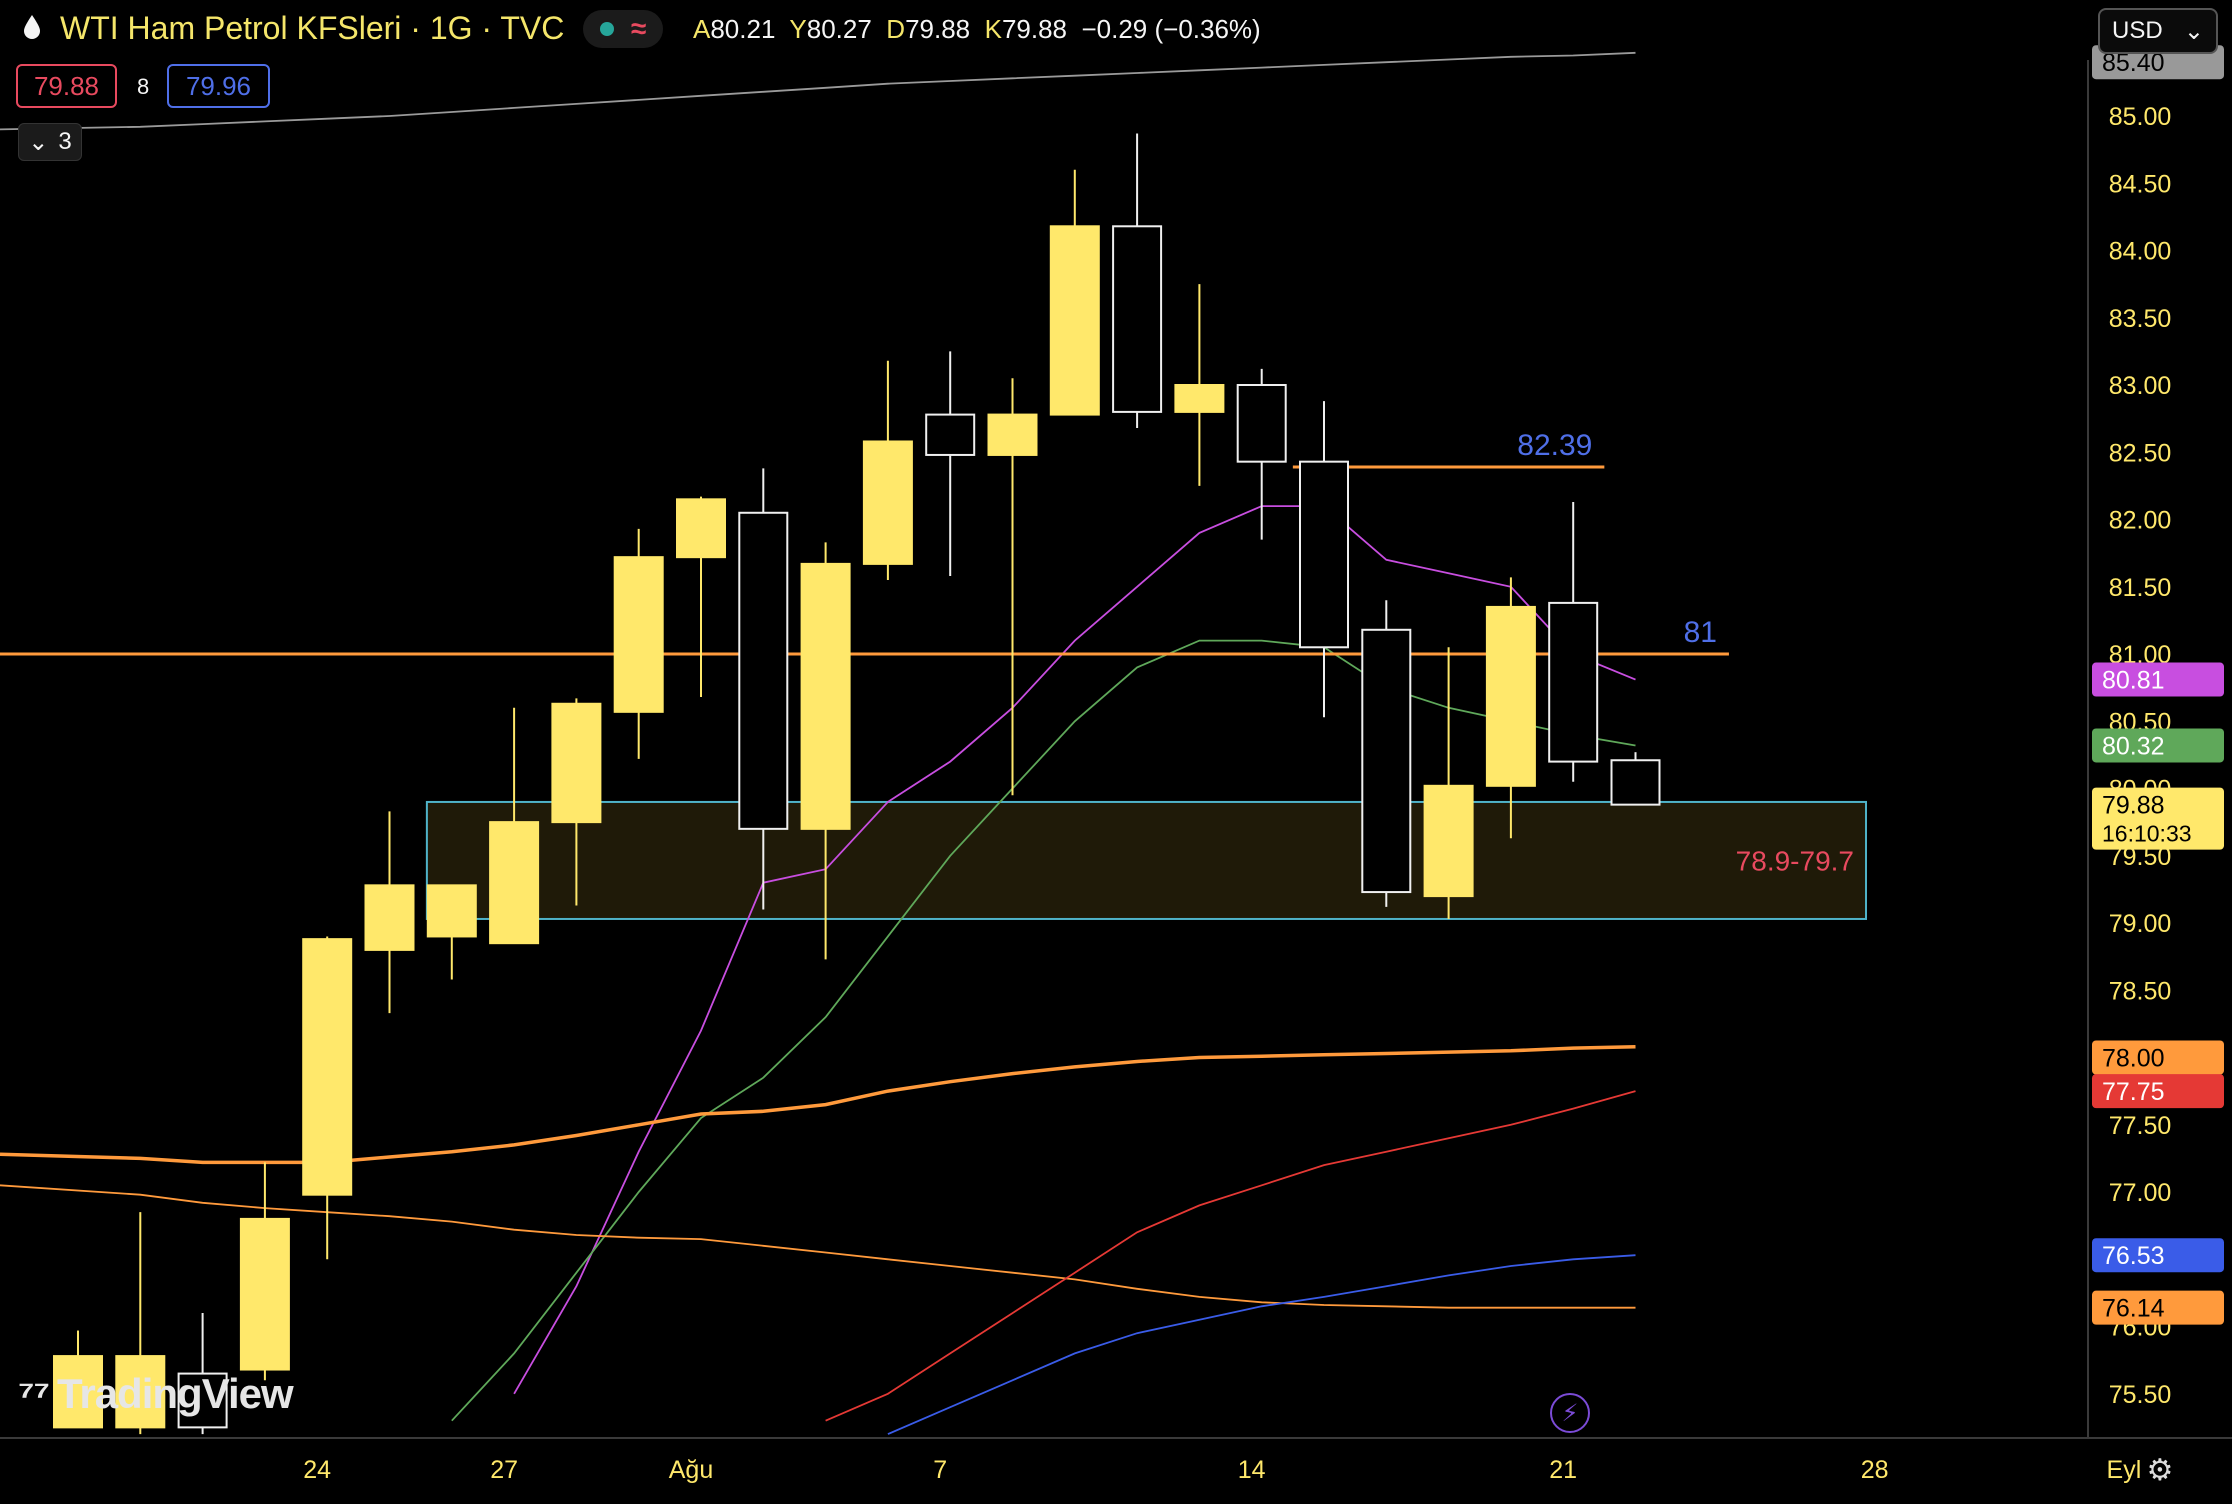  Describe the element at coordinates (1570, 1413) in the screenshot. I see `lightning-icon: ⚡` at that location.